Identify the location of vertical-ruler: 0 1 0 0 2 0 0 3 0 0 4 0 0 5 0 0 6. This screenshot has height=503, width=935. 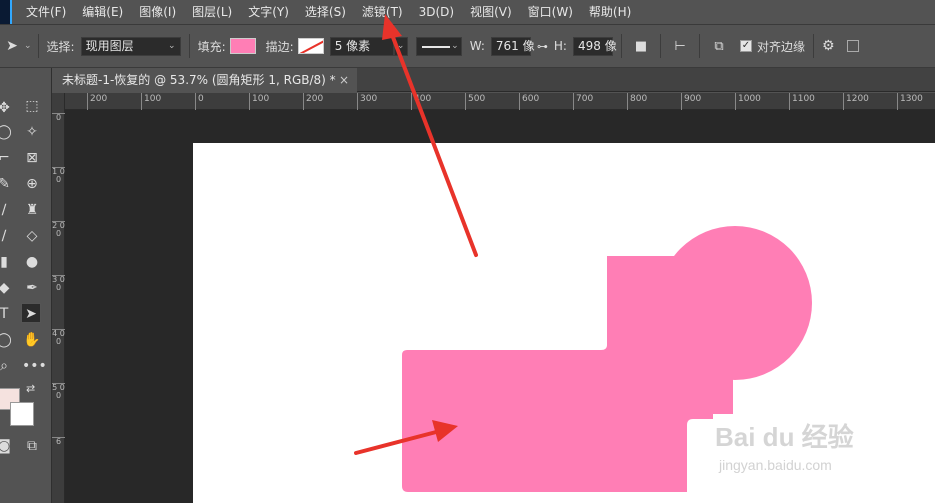
(58, 298).